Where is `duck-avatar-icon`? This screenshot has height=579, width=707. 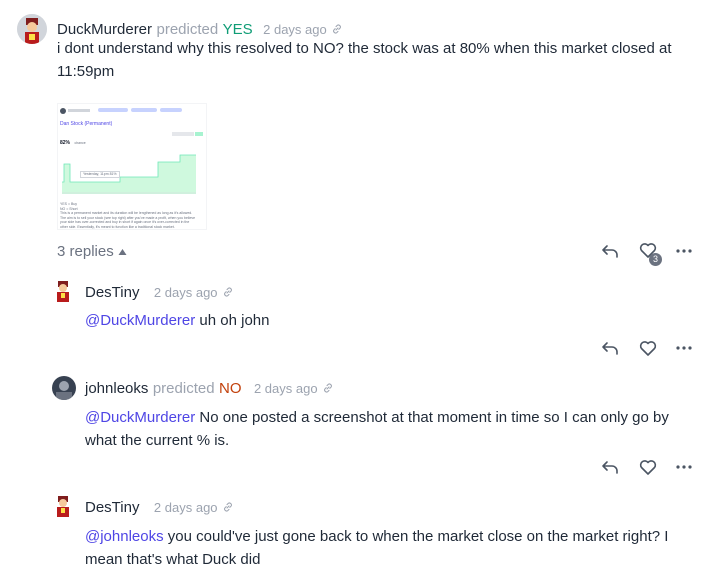 duck-avatar-icon is located at coordinates (32, 29).